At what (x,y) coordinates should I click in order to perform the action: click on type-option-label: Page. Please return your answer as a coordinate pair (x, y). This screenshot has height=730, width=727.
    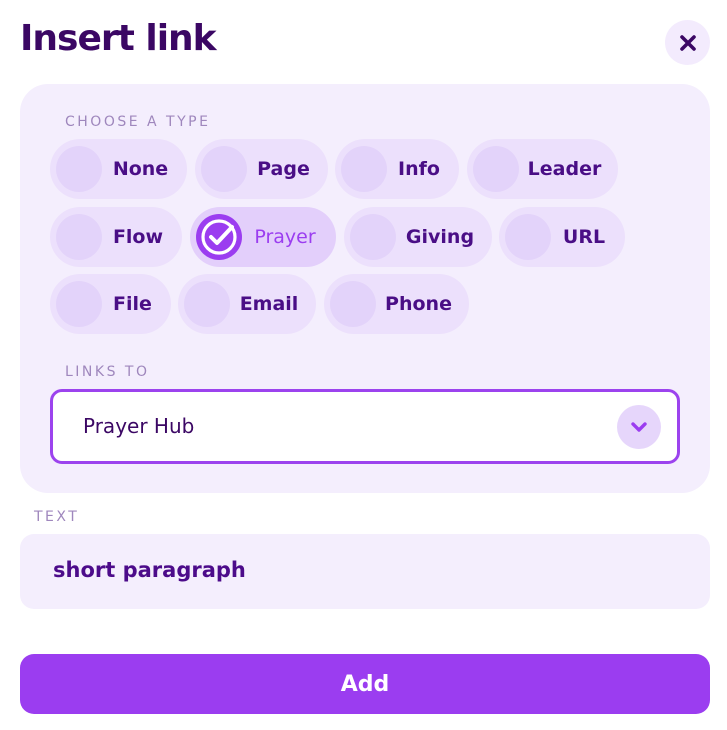
    Looking at the image, I should click on (283, 169).